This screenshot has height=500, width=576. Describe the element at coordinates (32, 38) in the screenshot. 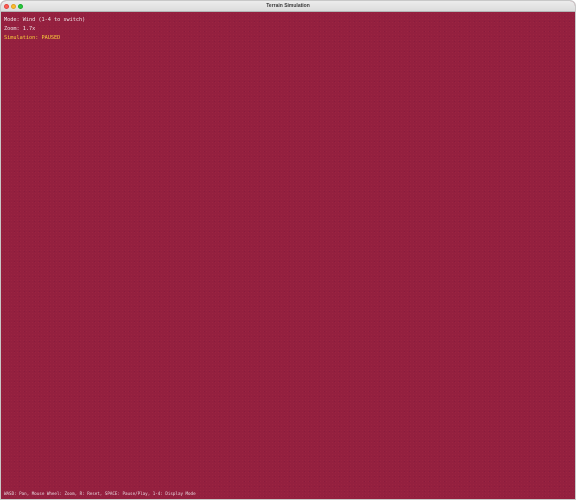

I see `simulation-status-label: Simulation: PAUSED` at that location.